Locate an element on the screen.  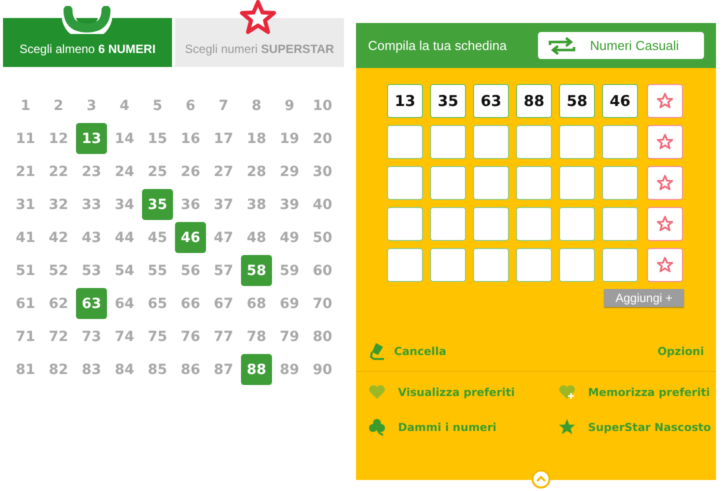
number-cell: 40 is located at coordinates (322, 204).